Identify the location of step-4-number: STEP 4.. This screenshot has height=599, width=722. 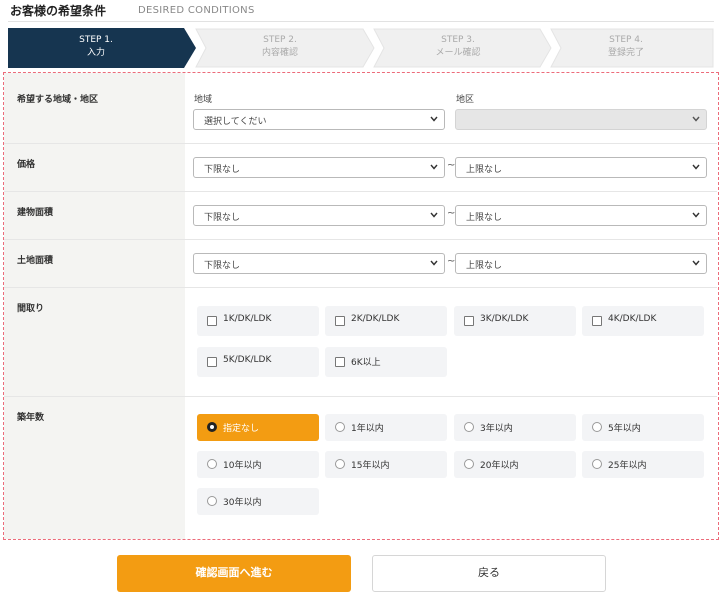
(626, 40).